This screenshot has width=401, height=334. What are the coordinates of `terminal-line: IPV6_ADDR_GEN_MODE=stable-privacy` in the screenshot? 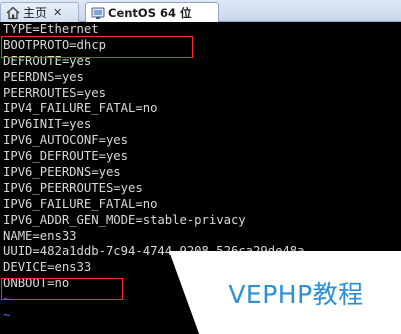 It's located at (124, 219).